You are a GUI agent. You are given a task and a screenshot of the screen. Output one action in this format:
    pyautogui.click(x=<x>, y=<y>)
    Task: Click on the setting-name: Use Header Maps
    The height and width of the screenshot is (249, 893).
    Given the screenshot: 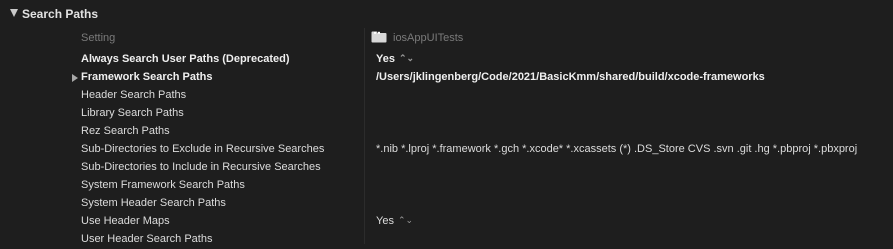 What is the action you would take?
    pyautogui.click(x=125, y=221)
    